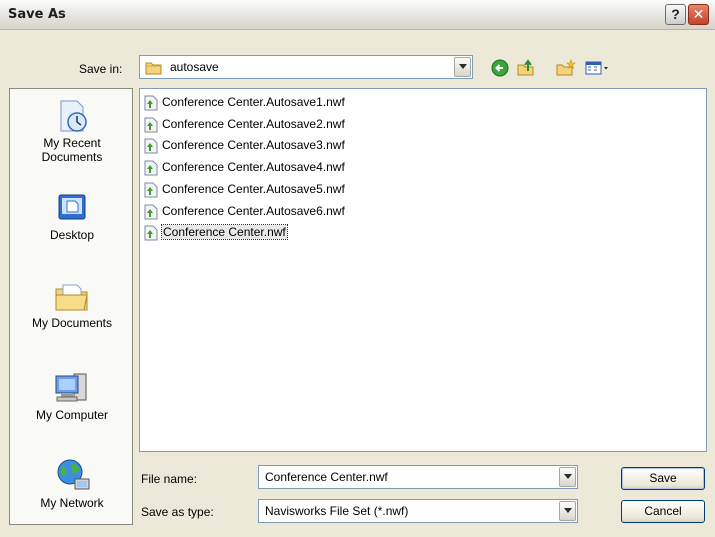  I want to click on close-button: ✕, so click(698, 14).